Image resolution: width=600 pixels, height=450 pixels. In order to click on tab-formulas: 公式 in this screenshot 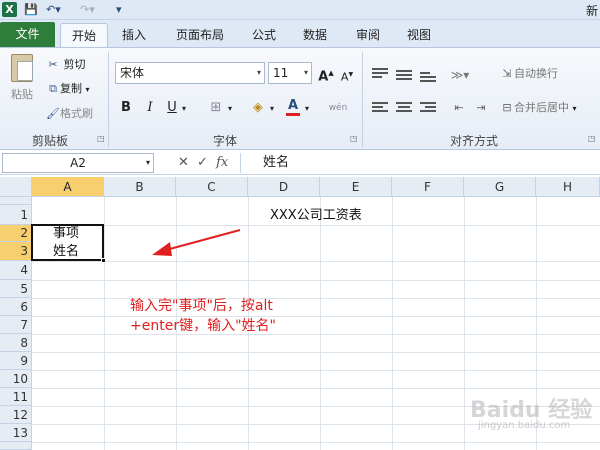, I will do `click(264, 35)`.